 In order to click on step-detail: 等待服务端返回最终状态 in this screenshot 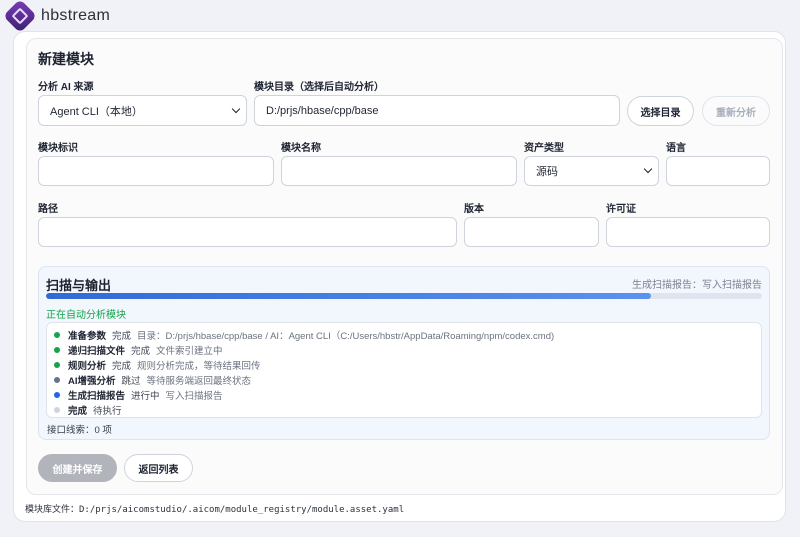, I will do `click(199, 381)`.